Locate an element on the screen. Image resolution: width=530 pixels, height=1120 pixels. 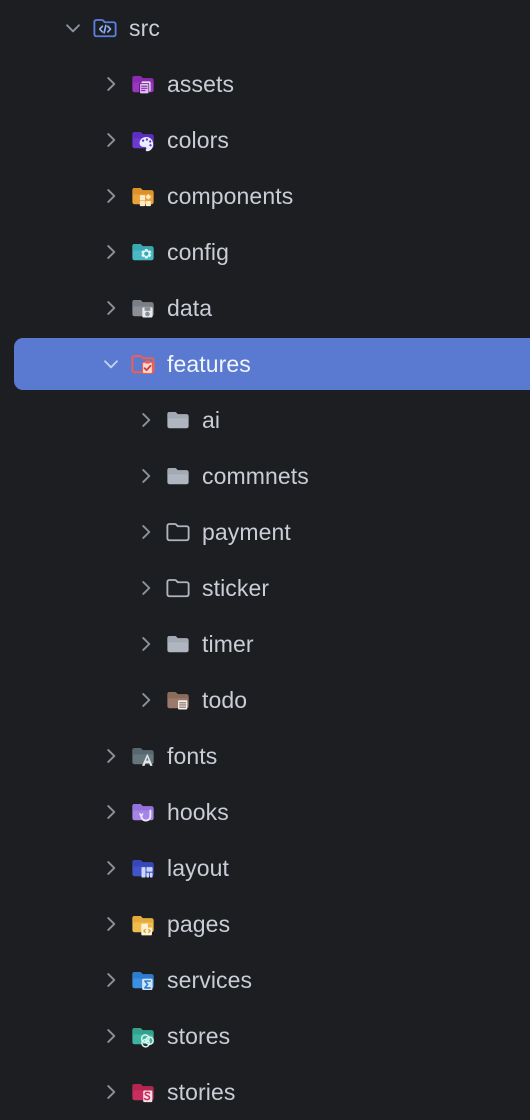
tree-item-commnets: commnets is located at coordinates (265, 476).